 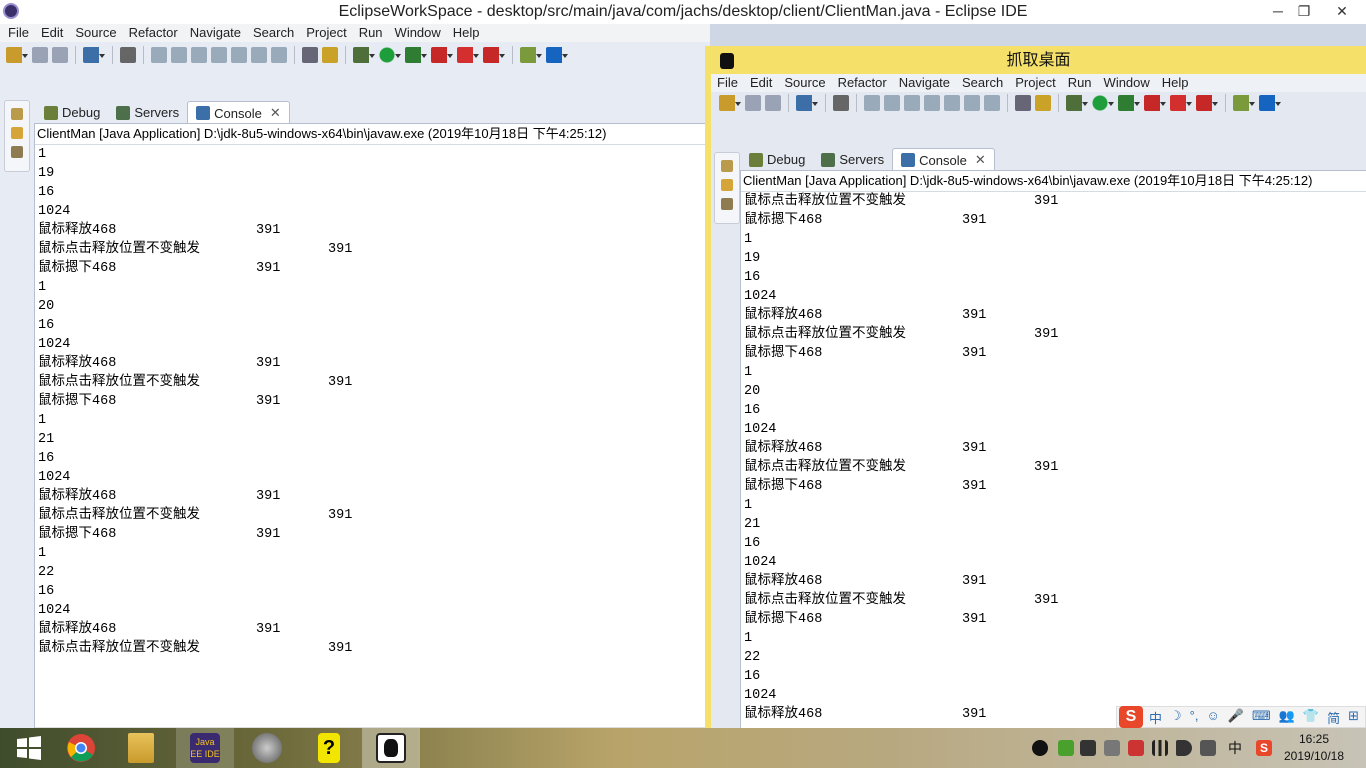 I want to click on terminate-icon, so click(x=199, y=55).